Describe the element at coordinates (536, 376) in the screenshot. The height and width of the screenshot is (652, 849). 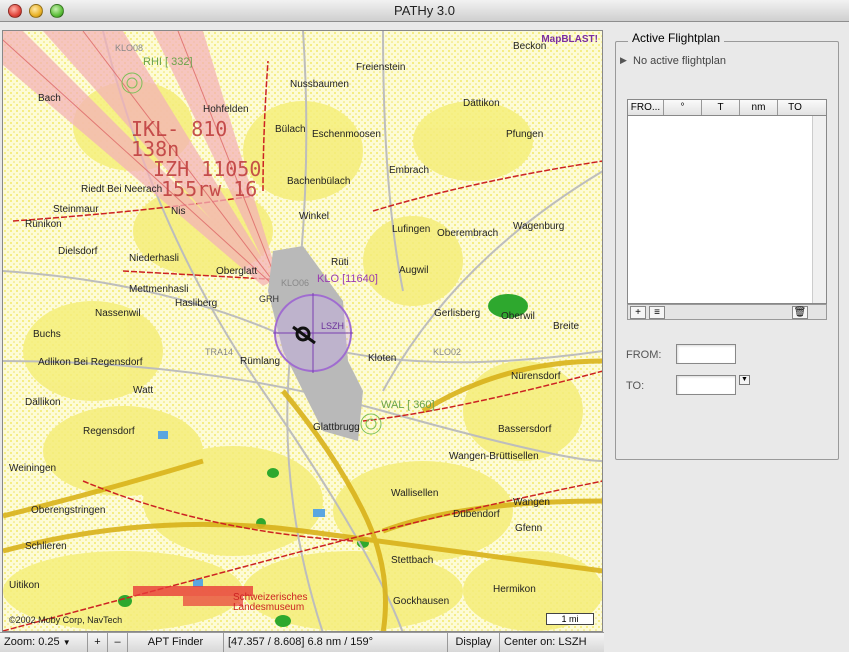
I see `place-label: Nürensdorf` at that location.